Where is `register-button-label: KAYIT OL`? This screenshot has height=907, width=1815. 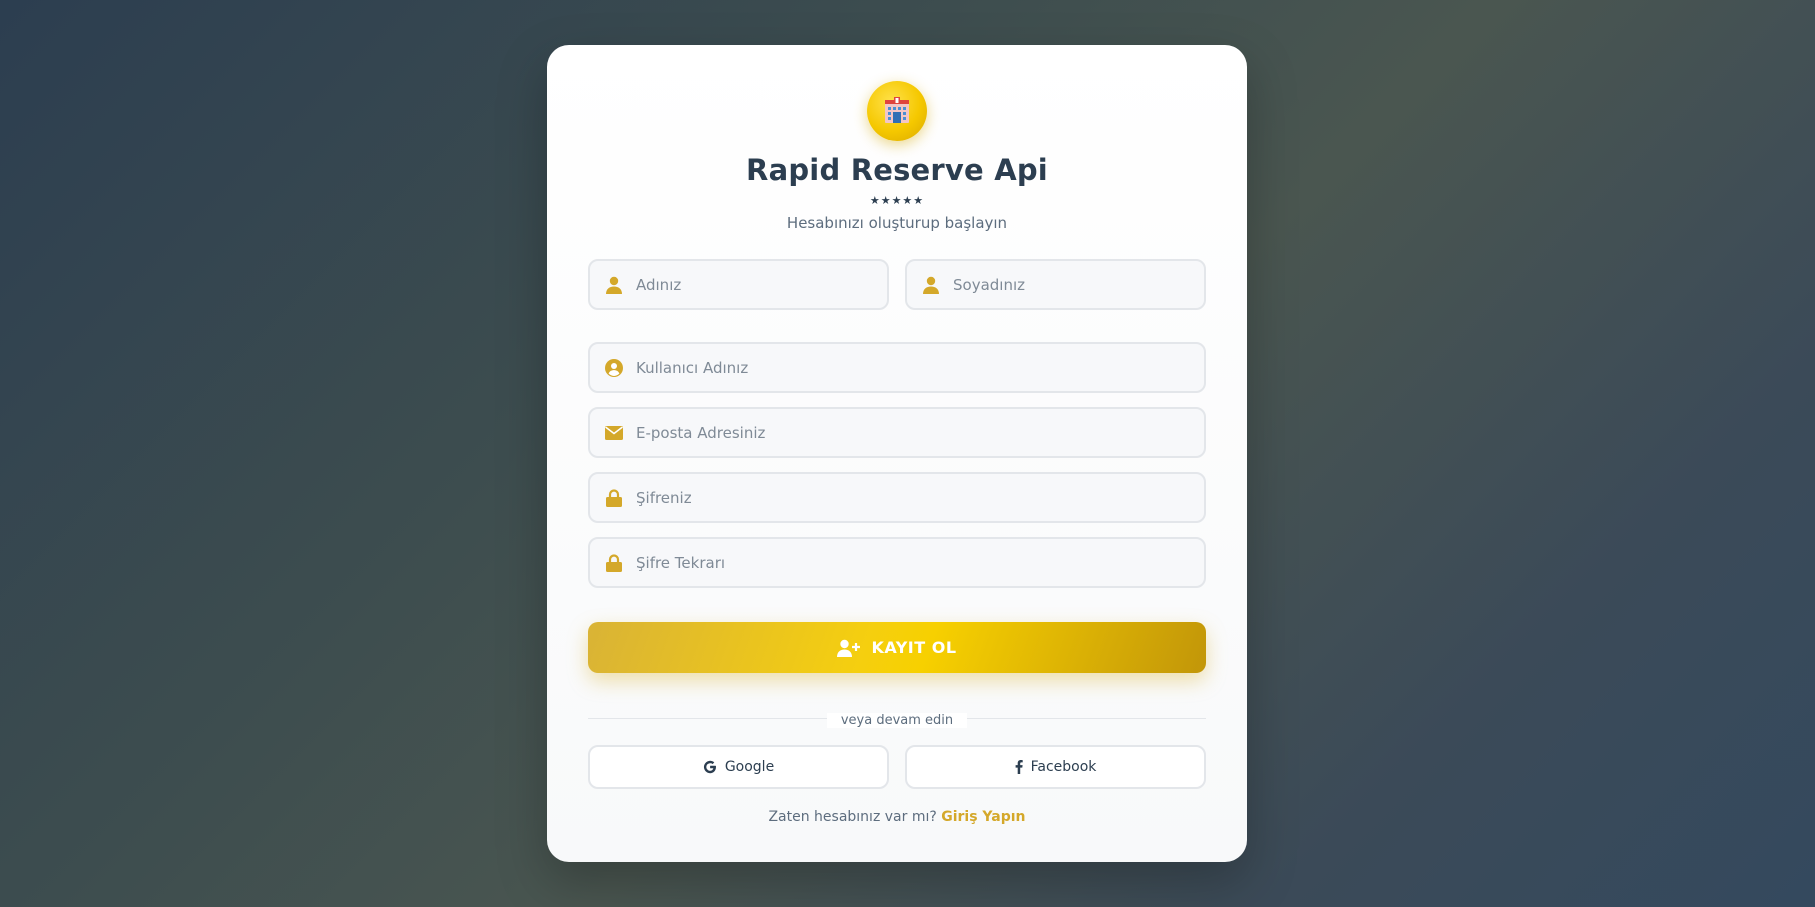 register-button-label: KAYIT OL is located at coordinates (914, 647).